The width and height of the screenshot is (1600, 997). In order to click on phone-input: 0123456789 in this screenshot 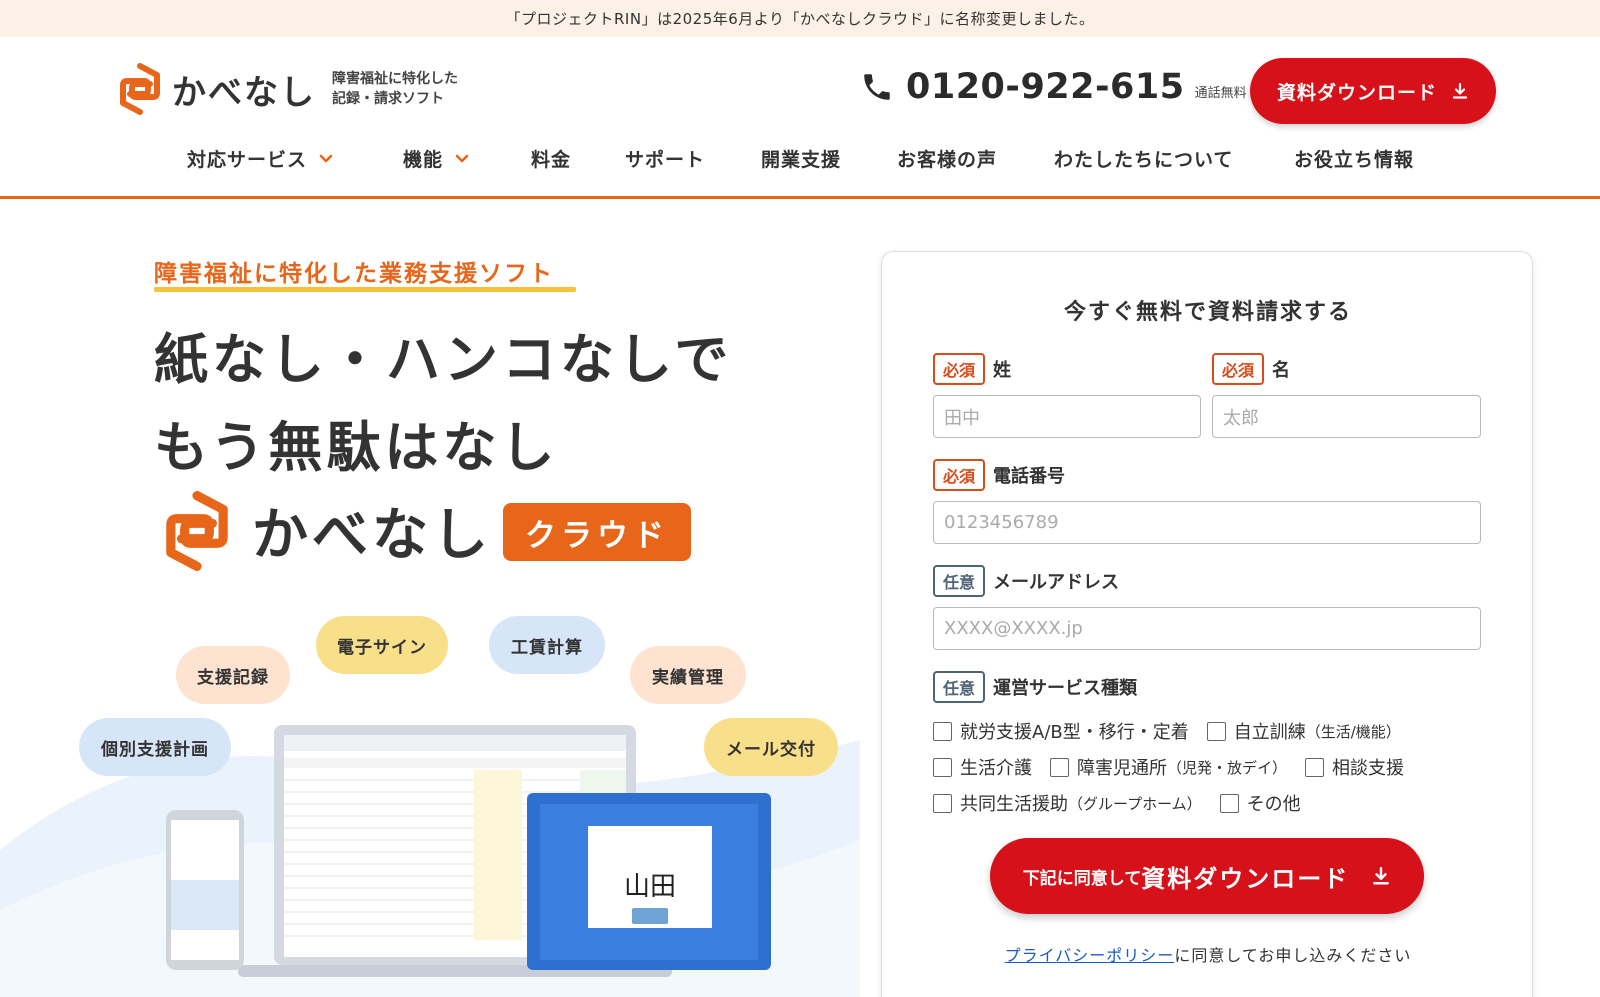, I will do `click(1207, 522)`.